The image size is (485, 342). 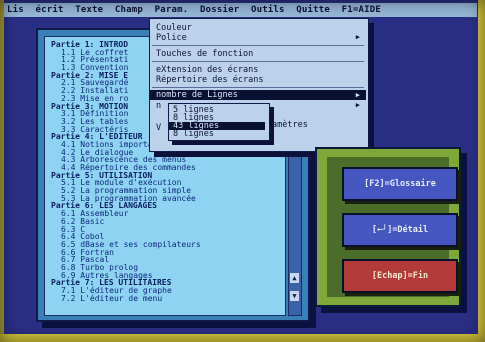 What do you see at coordinates (171, 38) in the screenshot?
I see `menu-item-police: Police` at bounding box center [171, 38].